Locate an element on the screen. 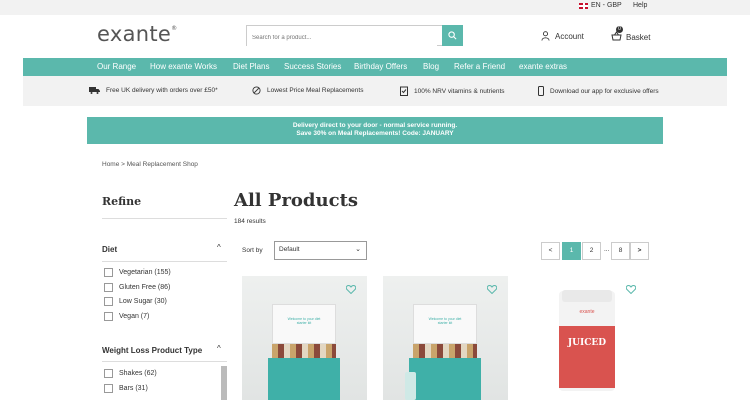 The height and width of the screenshot is (400, 750). basket-link: 0 Basket is located at coordinates (631, 34).